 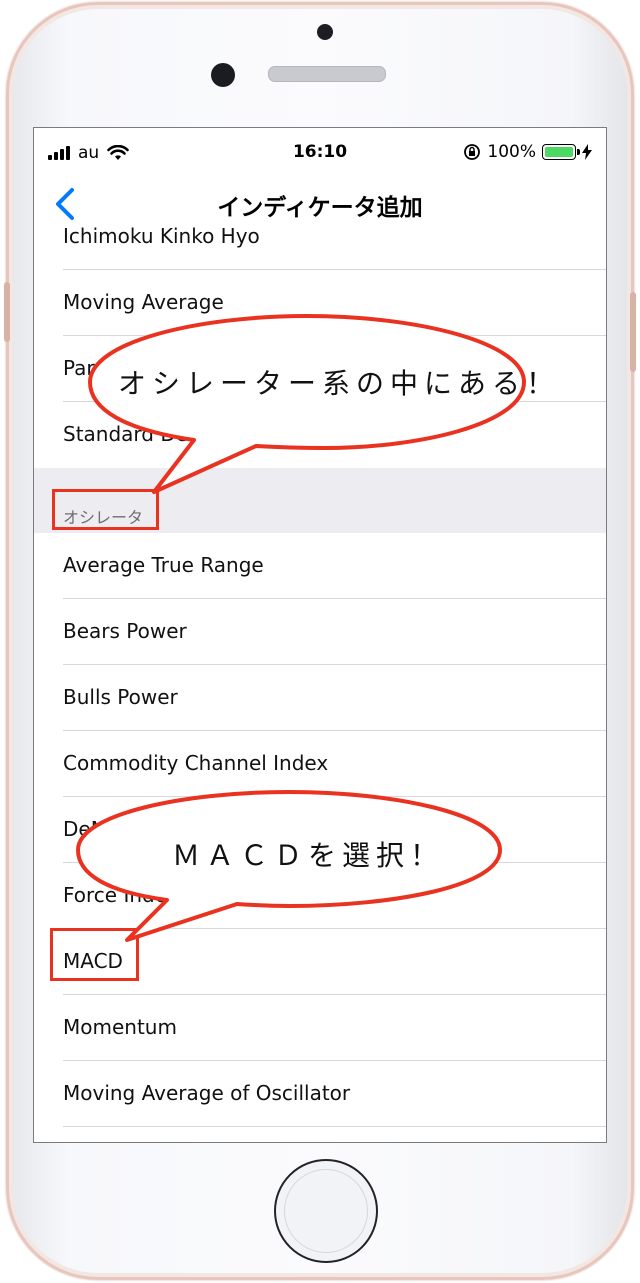 What do you see at coordinates (327, 74) in the screenshot?
I see `earpiece-speaker` at bounding box center [327, 74].